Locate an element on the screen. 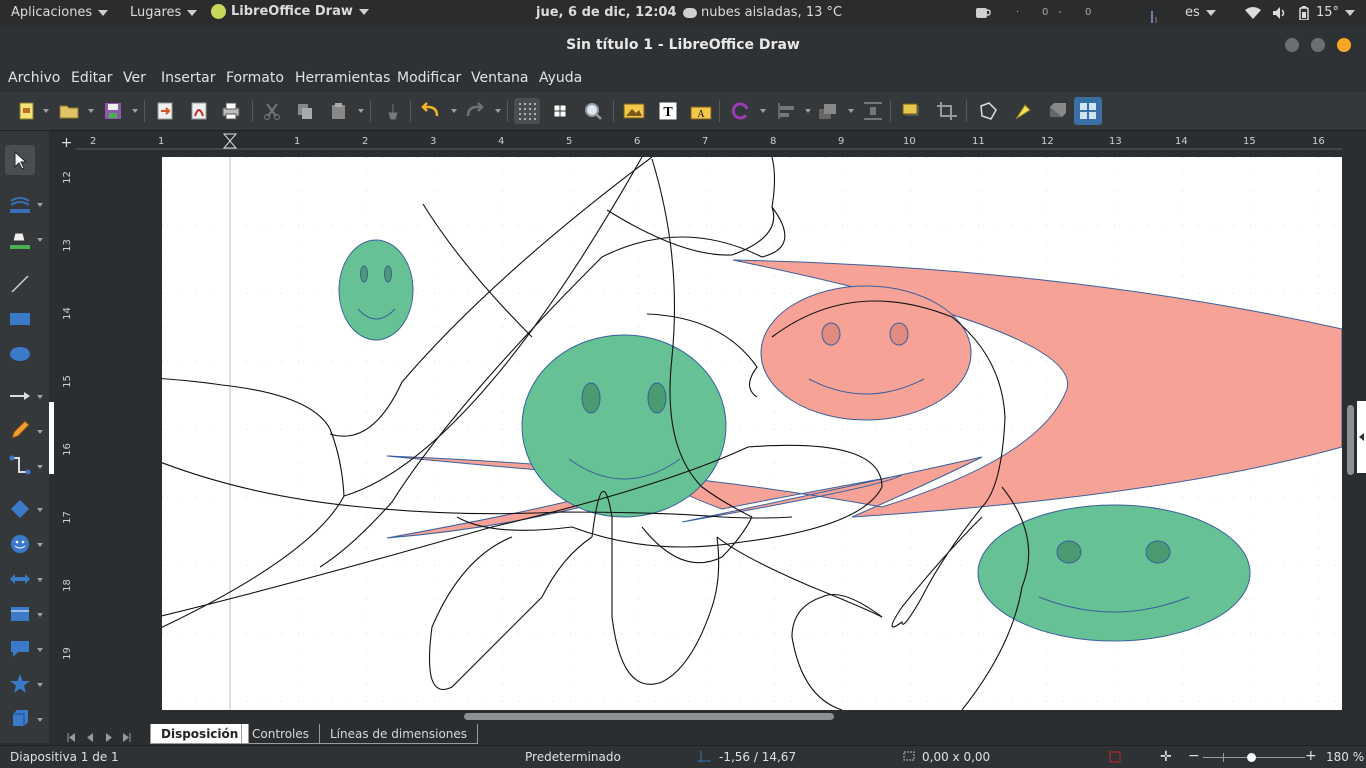 The height and width of the screenshot is (768, 1366). ruler-origin-icon: + is located at coordinates (66, 143).